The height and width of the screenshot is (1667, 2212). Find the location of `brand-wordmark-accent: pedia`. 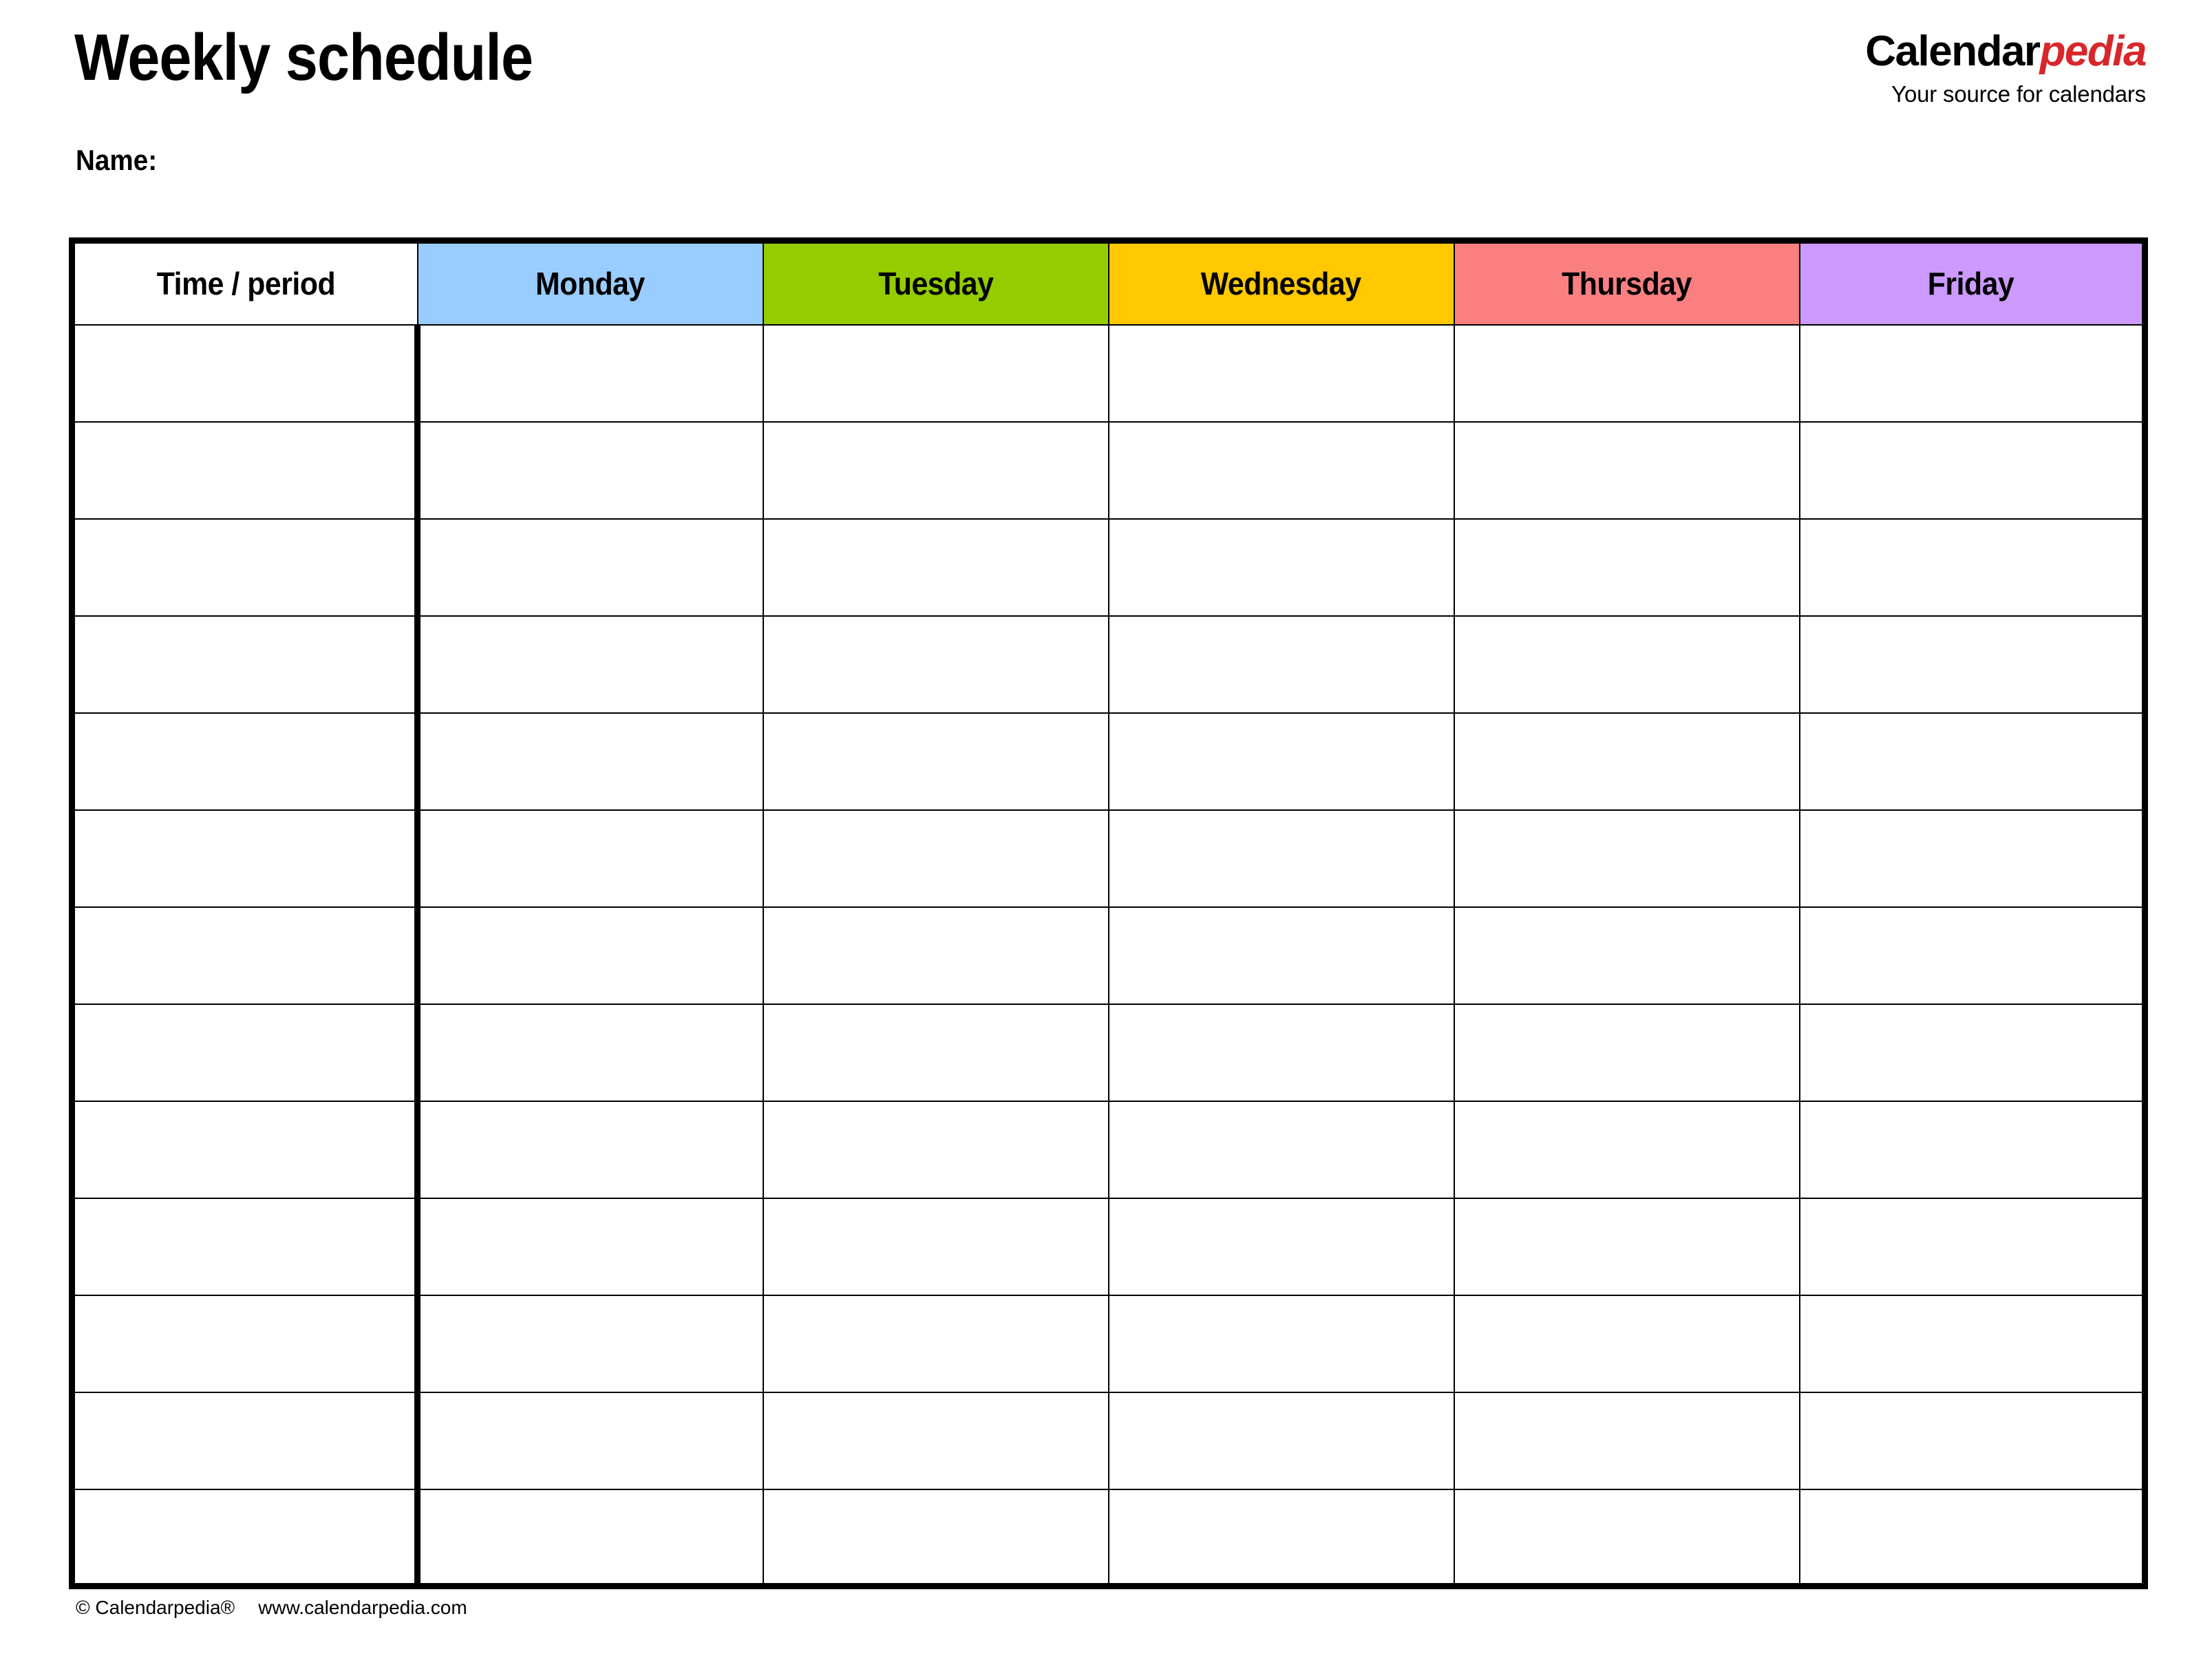

brand-wordmark-accent: pedia is located at coordinates (2093, 51).